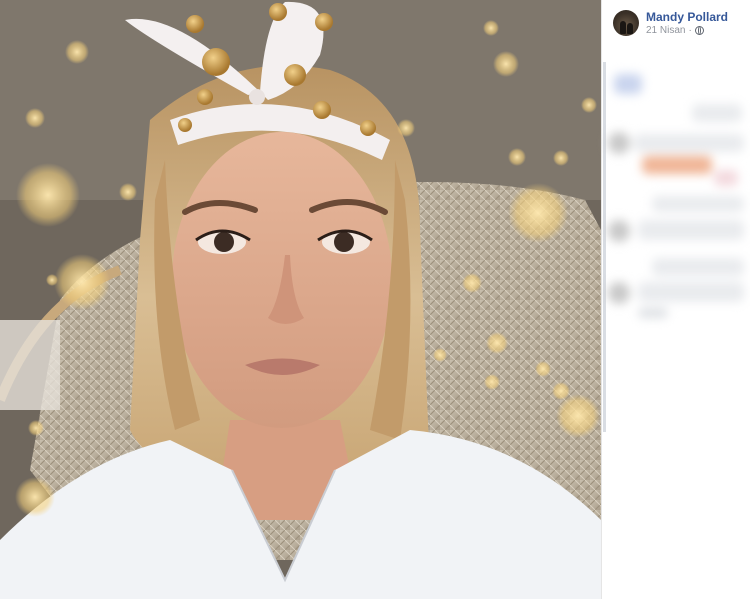 Image resolution: width=750 pixels, height=599 pixels. Describe the element at coordinates (665, 30) in the screenshot. I see `post-date-link: 21 Nisan` at that location.